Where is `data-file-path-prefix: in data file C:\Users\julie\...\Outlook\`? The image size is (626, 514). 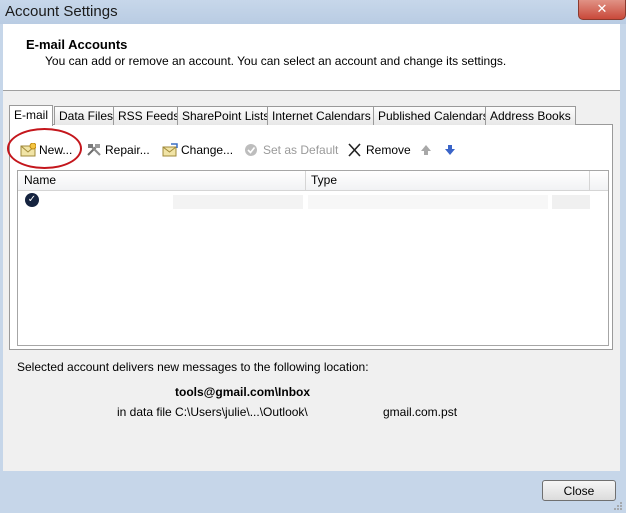 data-file-path-prefix: in data file C:\Users\julie\...\Outlook\ is located at coordinates (212, 412).